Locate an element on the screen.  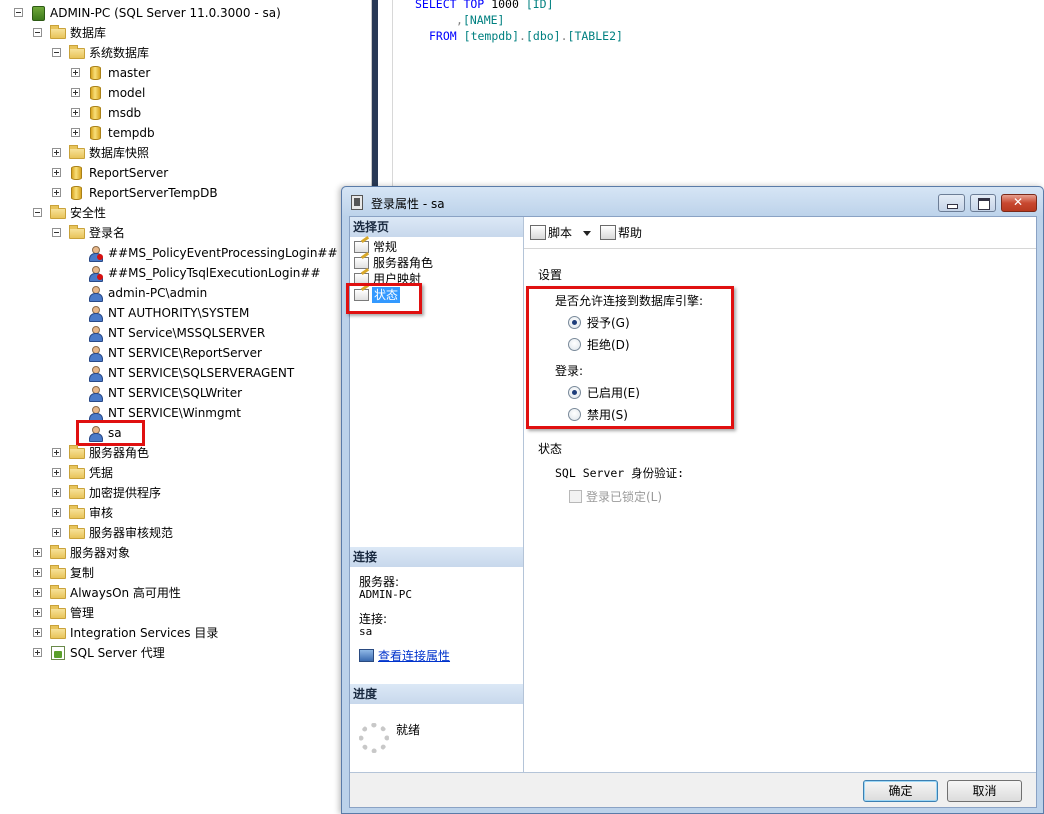
tree-node-management: 管理 is located at coordinates (133, 613).